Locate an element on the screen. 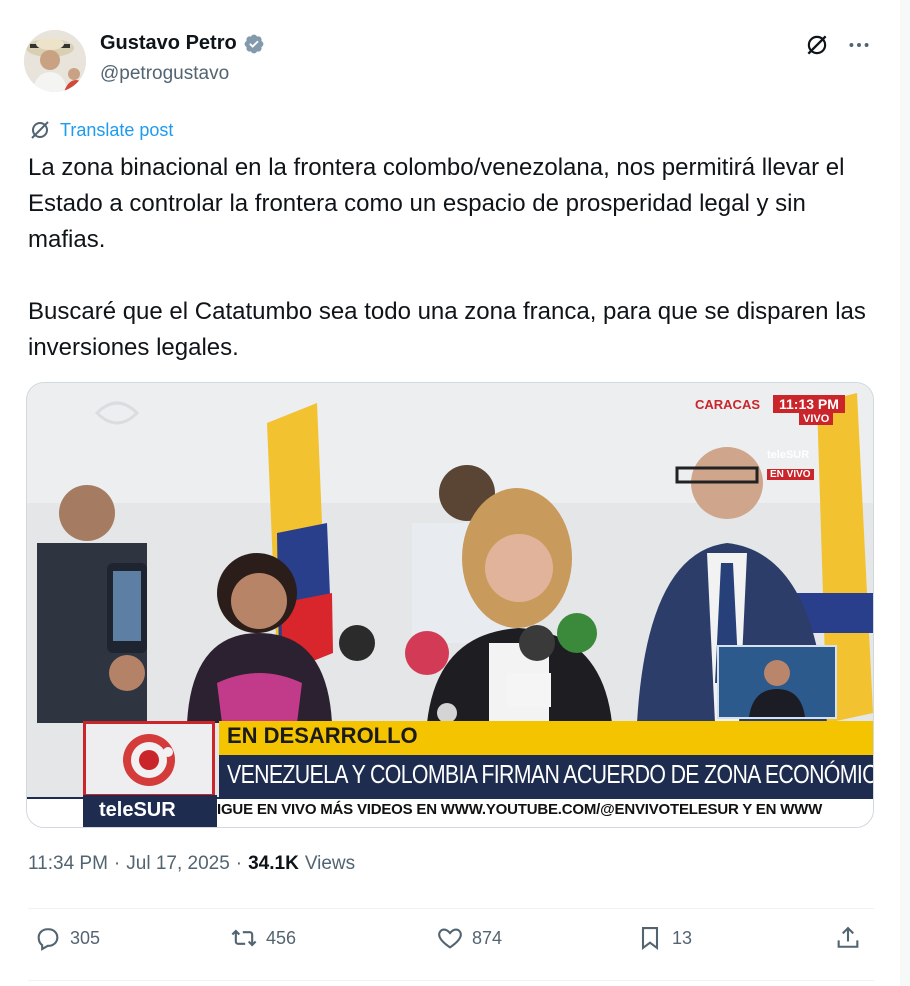 The width and height of the screenshot is (910, 986). author-avatar is located at coordinates (55, 61).